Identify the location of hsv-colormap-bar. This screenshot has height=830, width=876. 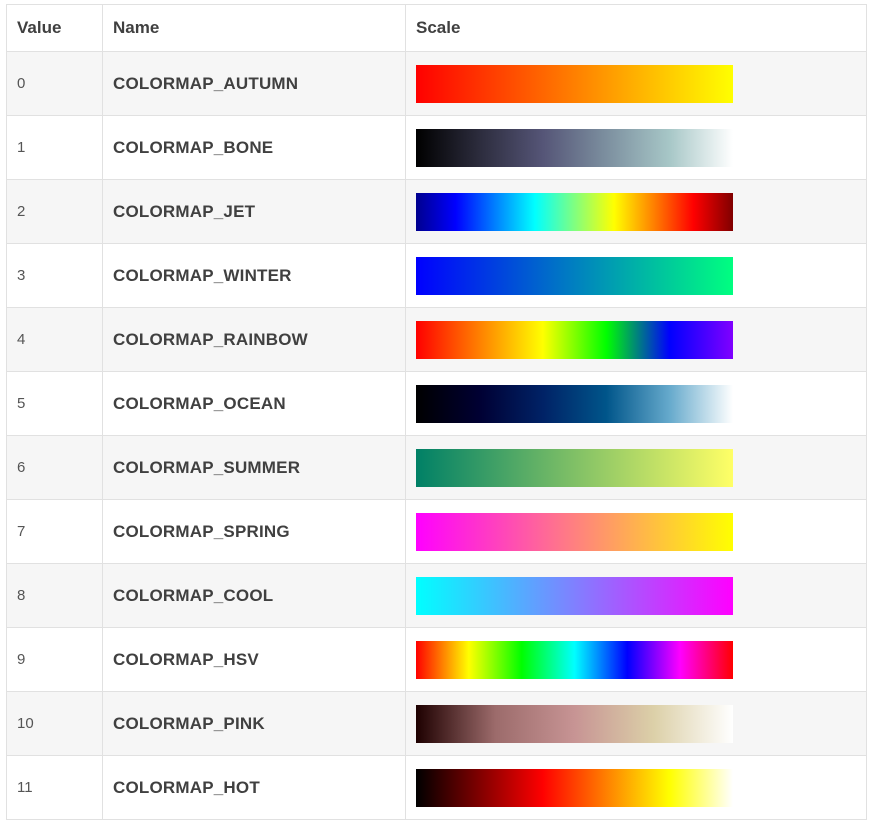
(574, 659).